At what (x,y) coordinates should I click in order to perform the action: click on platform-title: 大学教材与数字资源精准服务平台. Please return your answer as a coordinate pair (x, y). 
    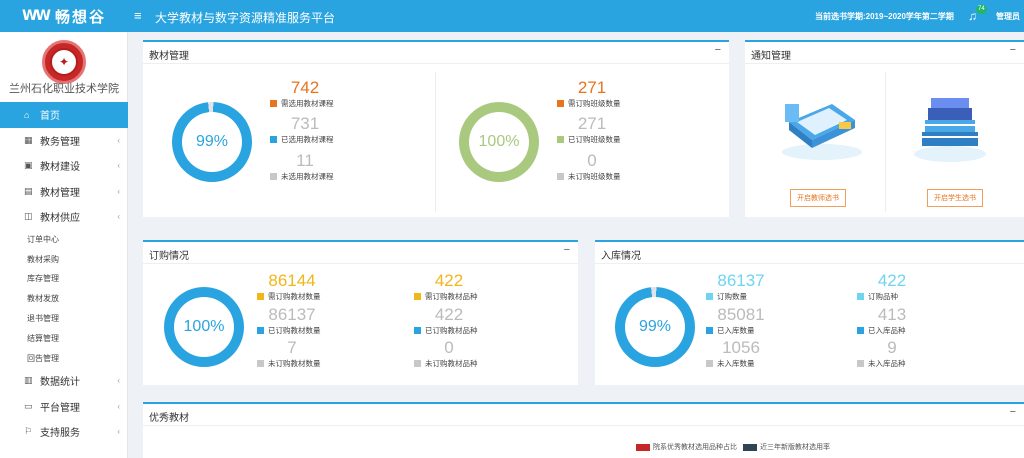
    Looking at the image, I should click on (245, 18).